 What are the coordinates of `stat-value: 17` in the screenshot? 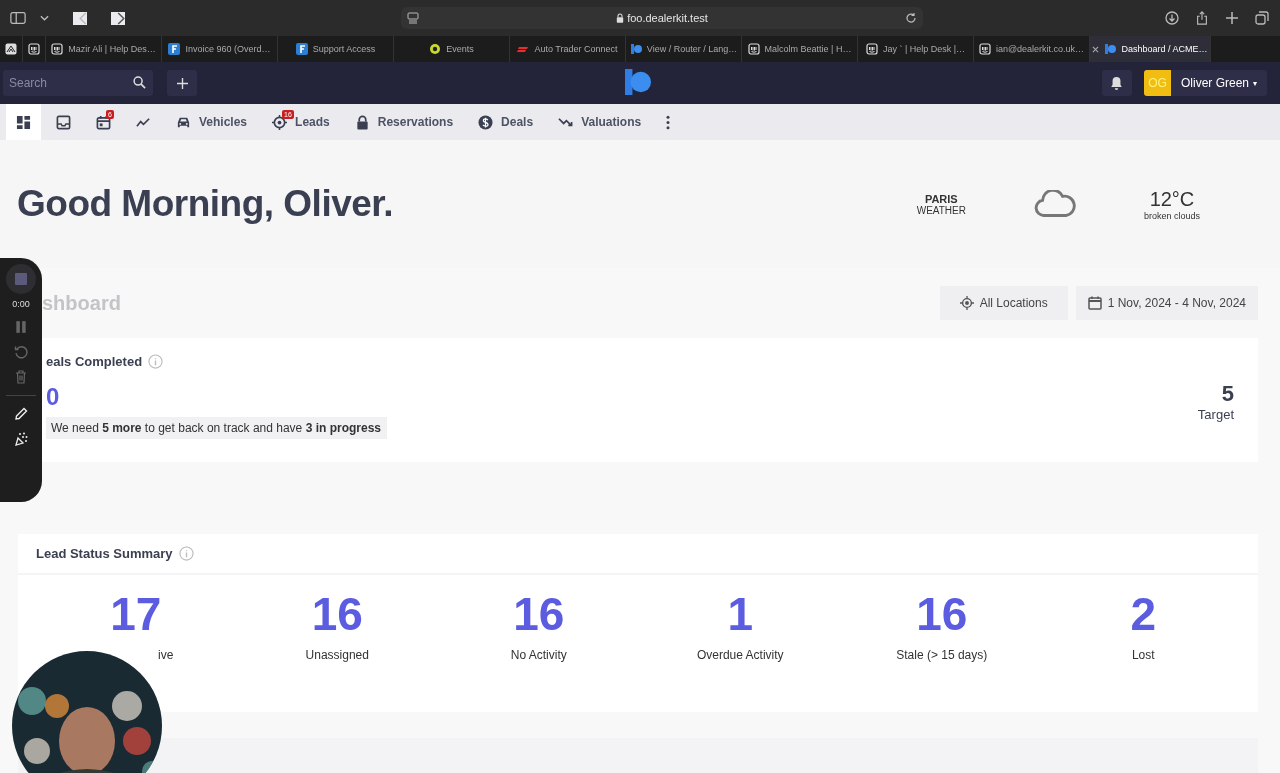 It's located at (136, 614).